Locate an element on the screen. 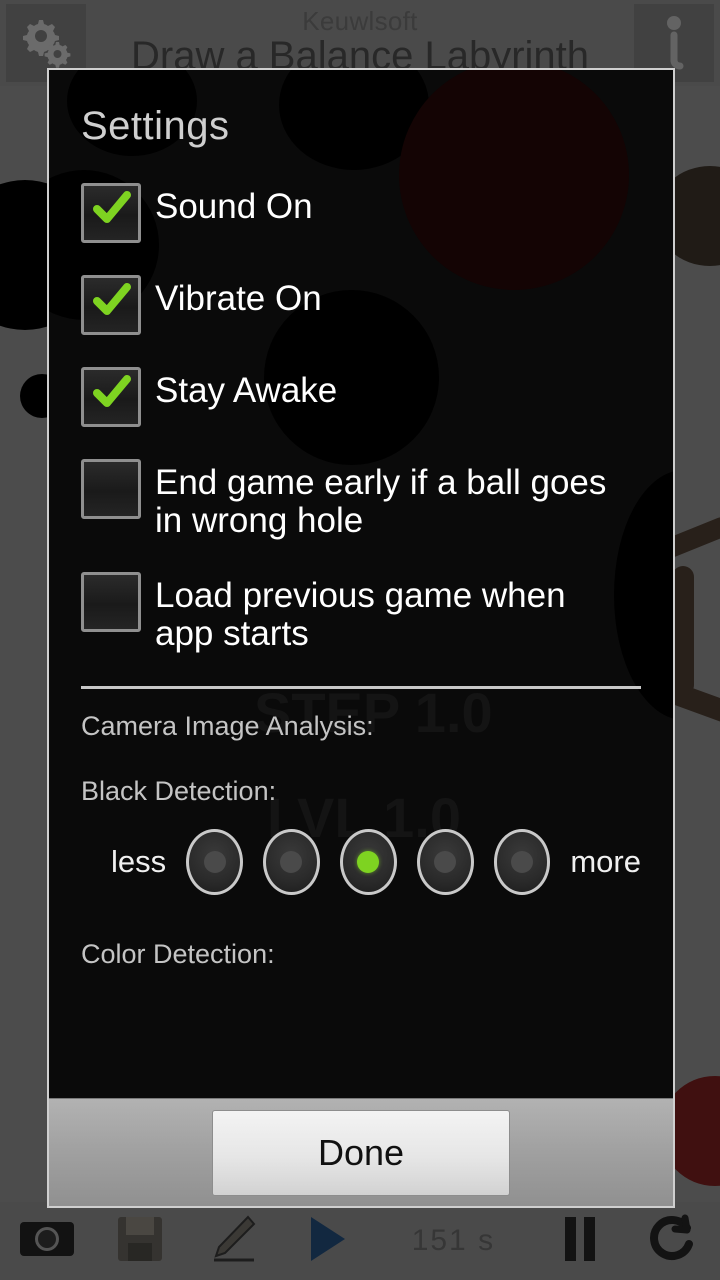 The height and width of the screenshot is (1280, 720). setting-label-sound: Sound On is located at coordinates (234, 206).